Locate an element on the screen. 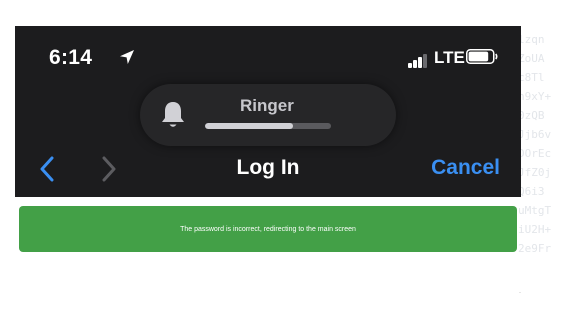 The image size is (562, 335). background-noise-line: lzqn is located at coordinates (531, 39).